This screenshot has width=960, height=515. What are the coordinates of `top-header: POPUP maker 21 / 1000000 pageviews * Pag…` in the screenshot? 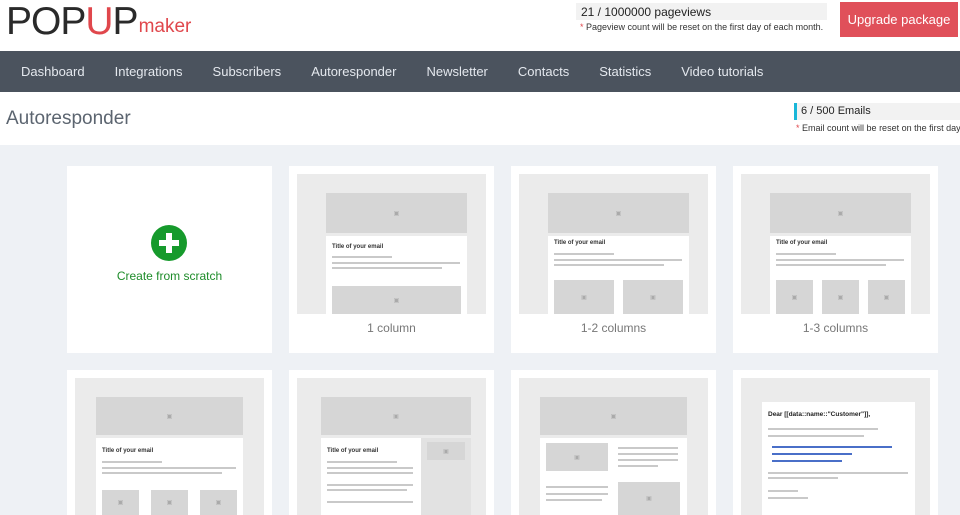 It's located at (480, 25).